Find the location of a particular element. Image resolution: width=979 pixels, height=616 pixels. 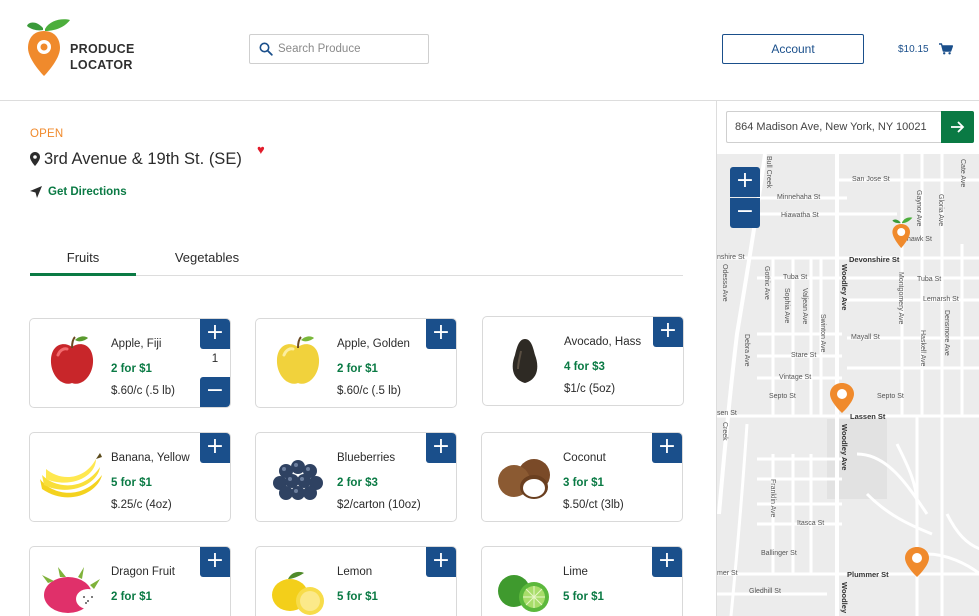

lemon-icon is located at coordinates (298, 593).